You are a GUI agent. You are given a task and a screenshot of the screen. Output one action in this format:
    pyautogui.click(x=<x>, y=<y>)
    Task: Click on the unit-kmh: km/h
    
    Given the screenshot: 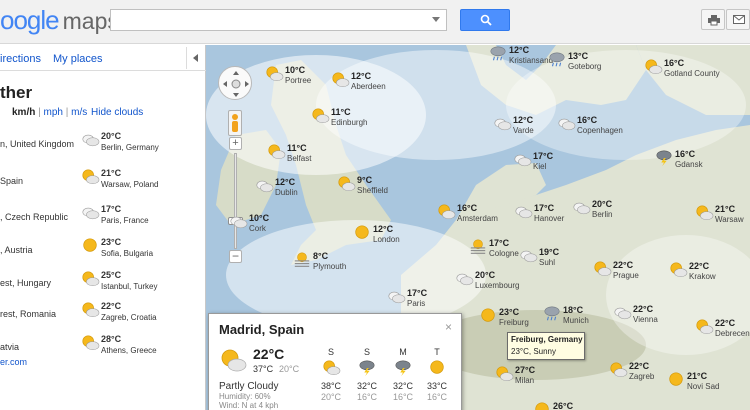 What is the action you would take?
    pyautogui.click(x=23, y=112)
    